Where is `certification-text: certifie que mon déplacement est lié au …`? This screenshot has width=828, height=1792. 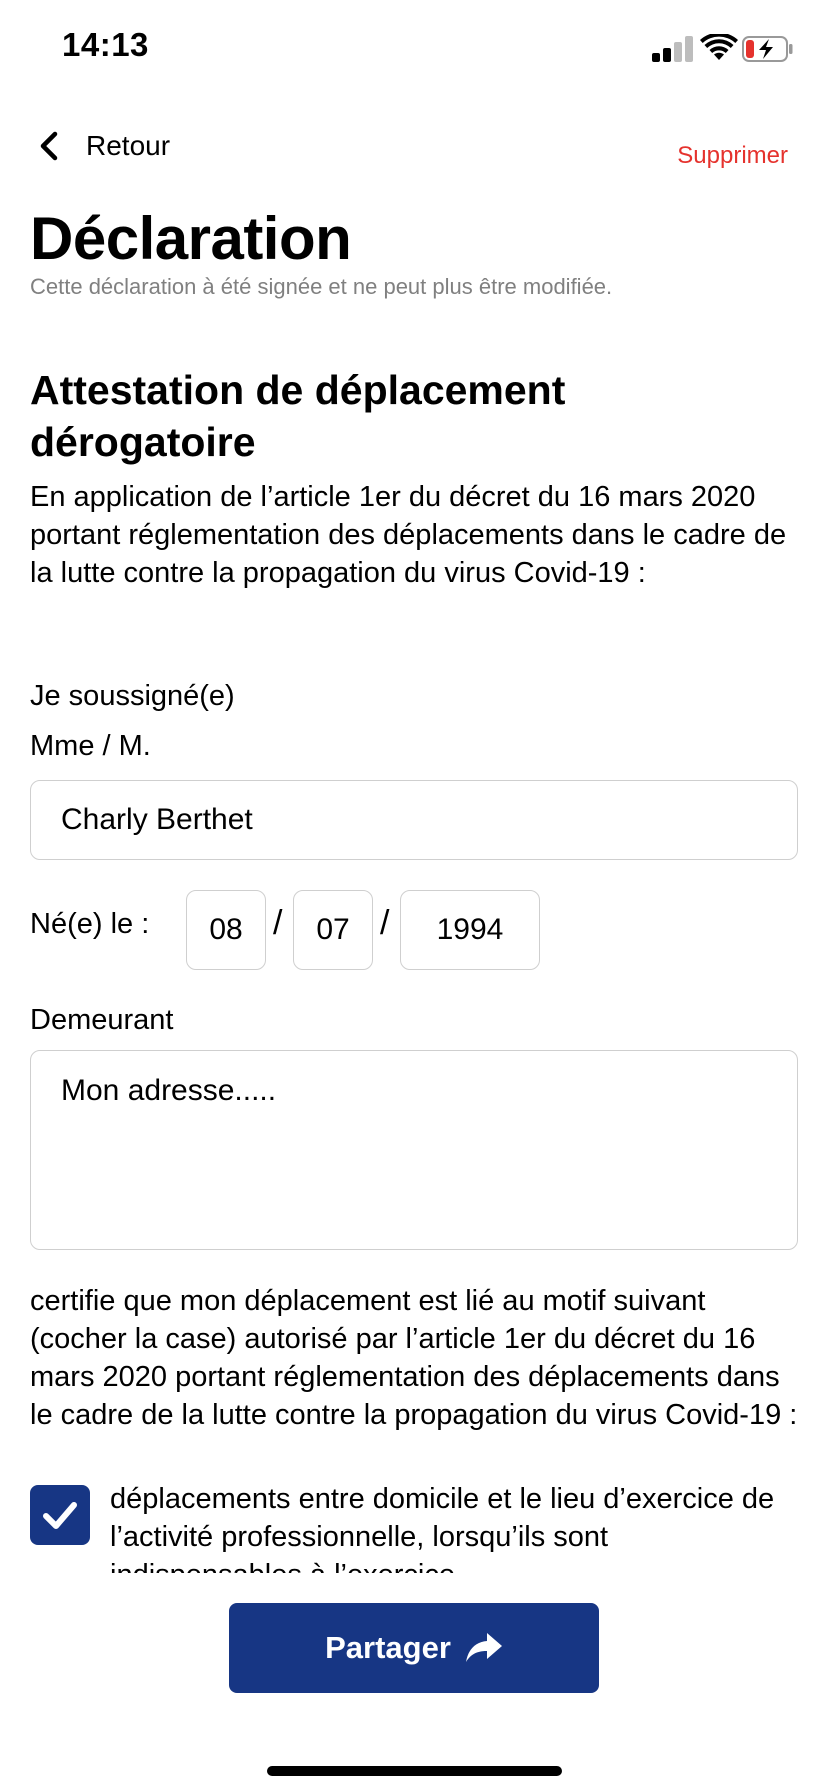 certification-text: certifie que mon déplacement est lié au … is located at coordinates (414, 1358).